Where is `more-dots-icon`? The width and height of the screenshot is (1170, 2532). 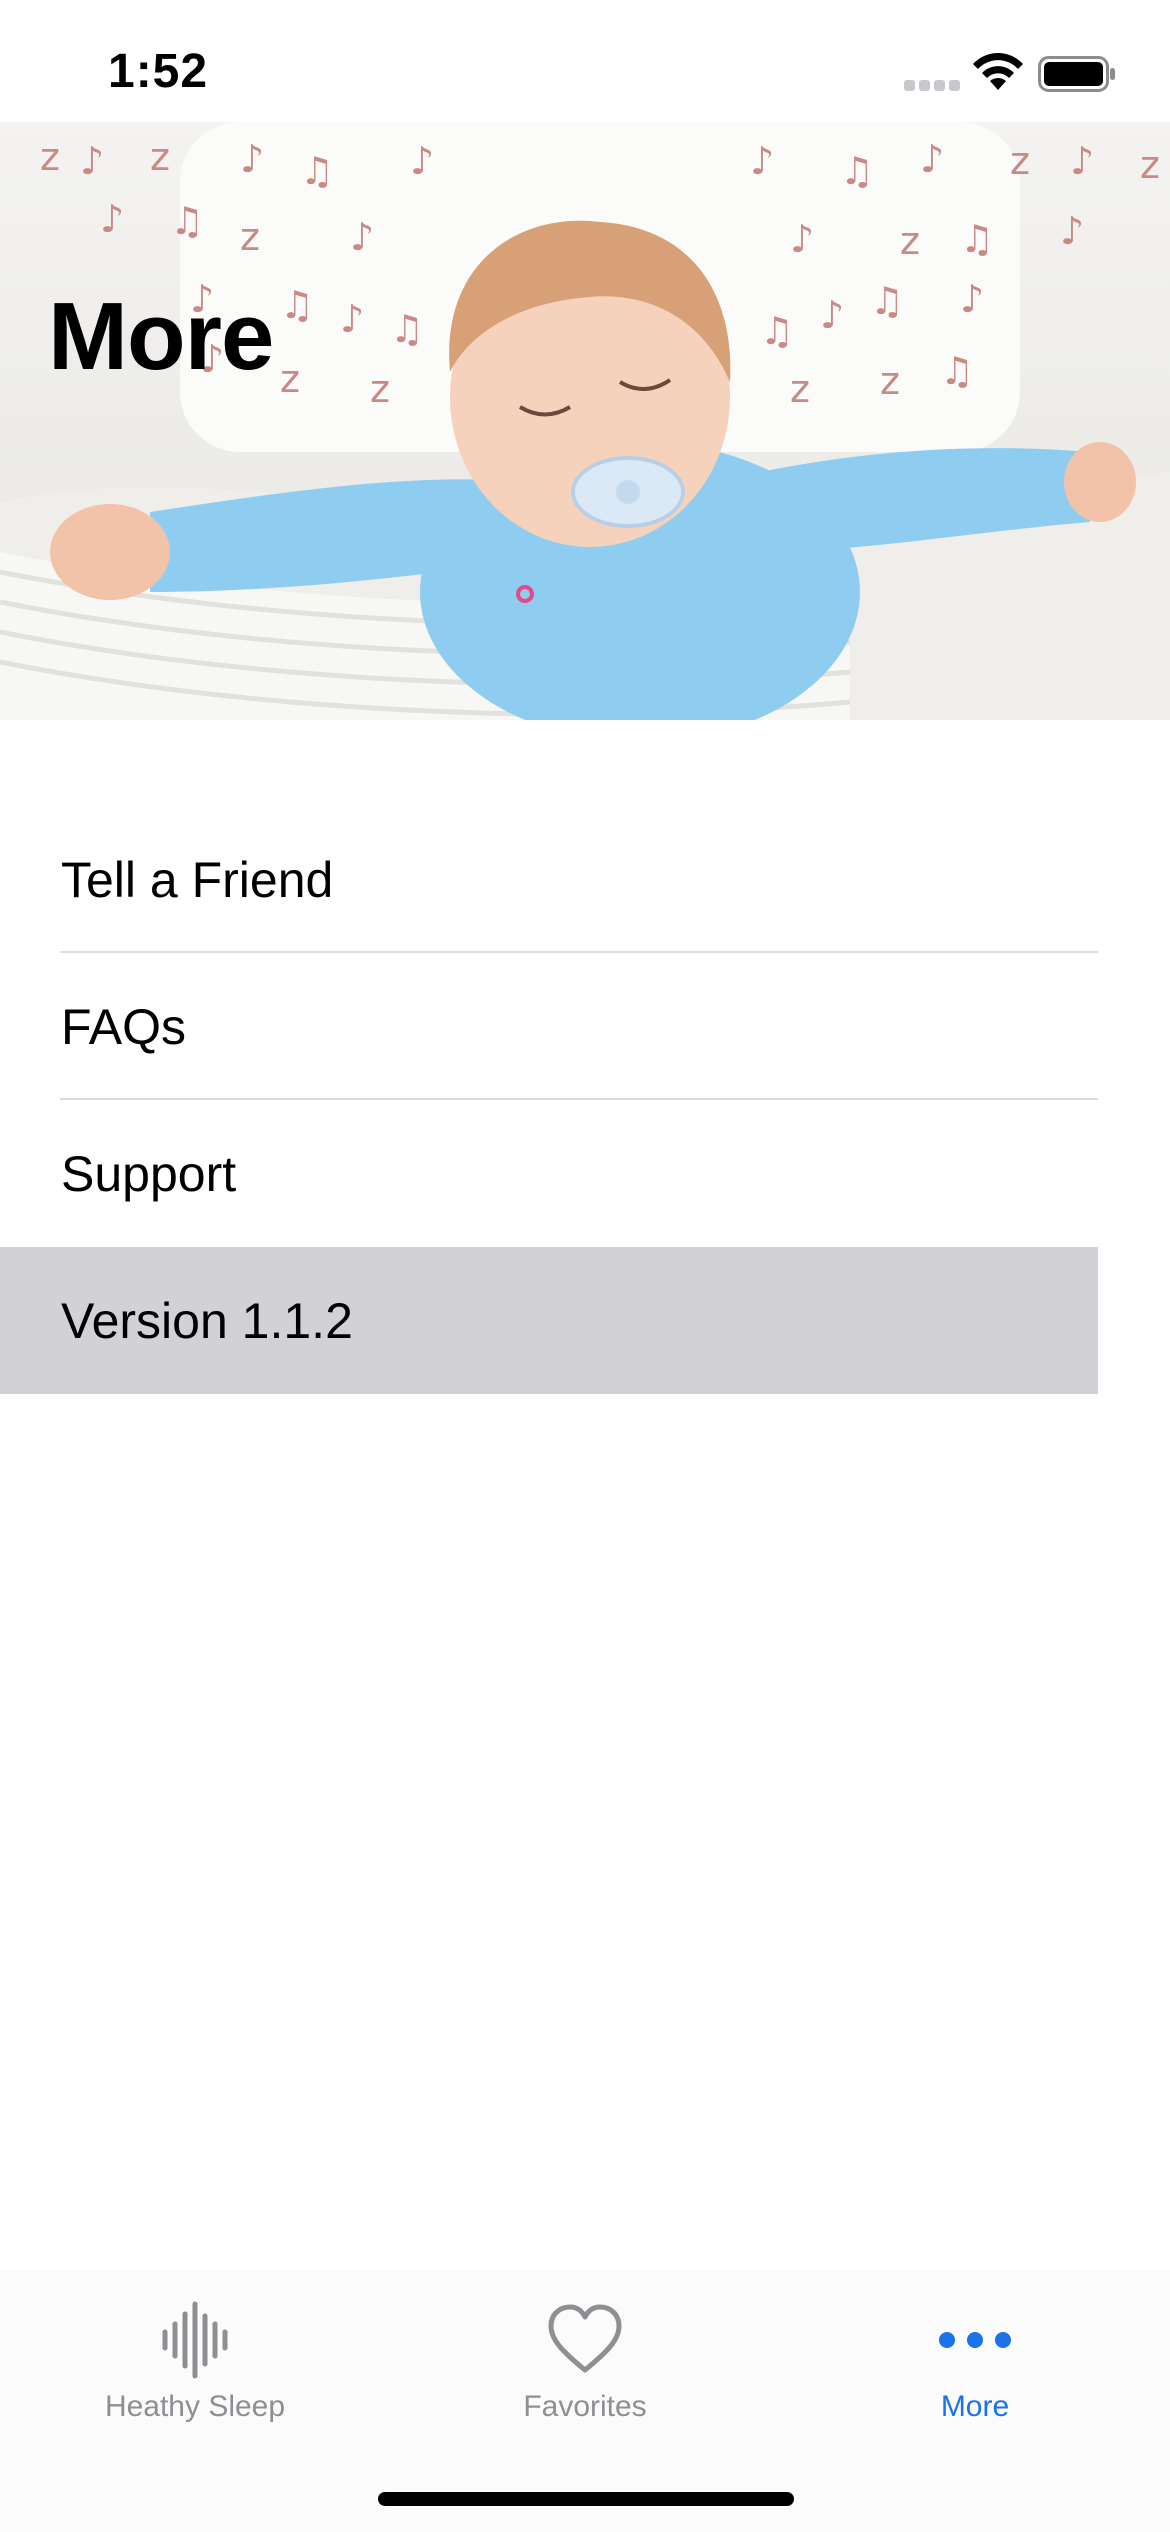
more-dots-icon is located at coordinates (975, 2340).